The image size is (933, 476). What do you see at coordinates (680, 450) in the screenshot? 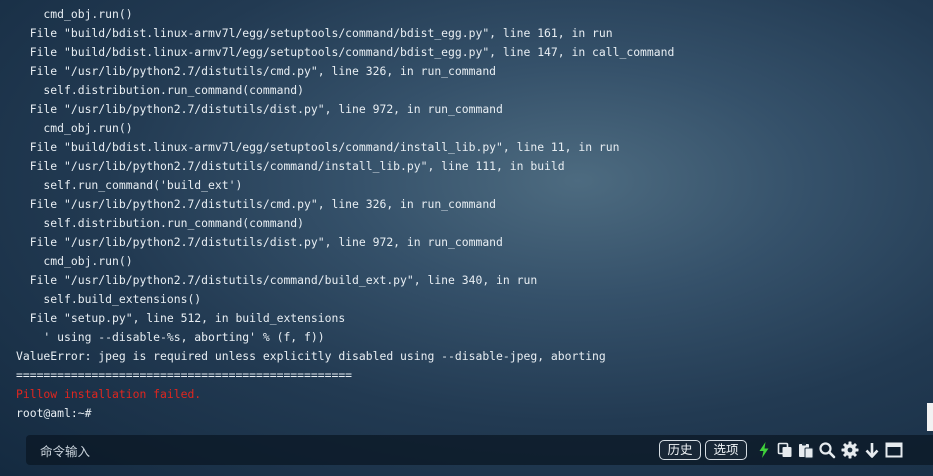
I see `history-button: 历史` at bounding box center [680, 450].